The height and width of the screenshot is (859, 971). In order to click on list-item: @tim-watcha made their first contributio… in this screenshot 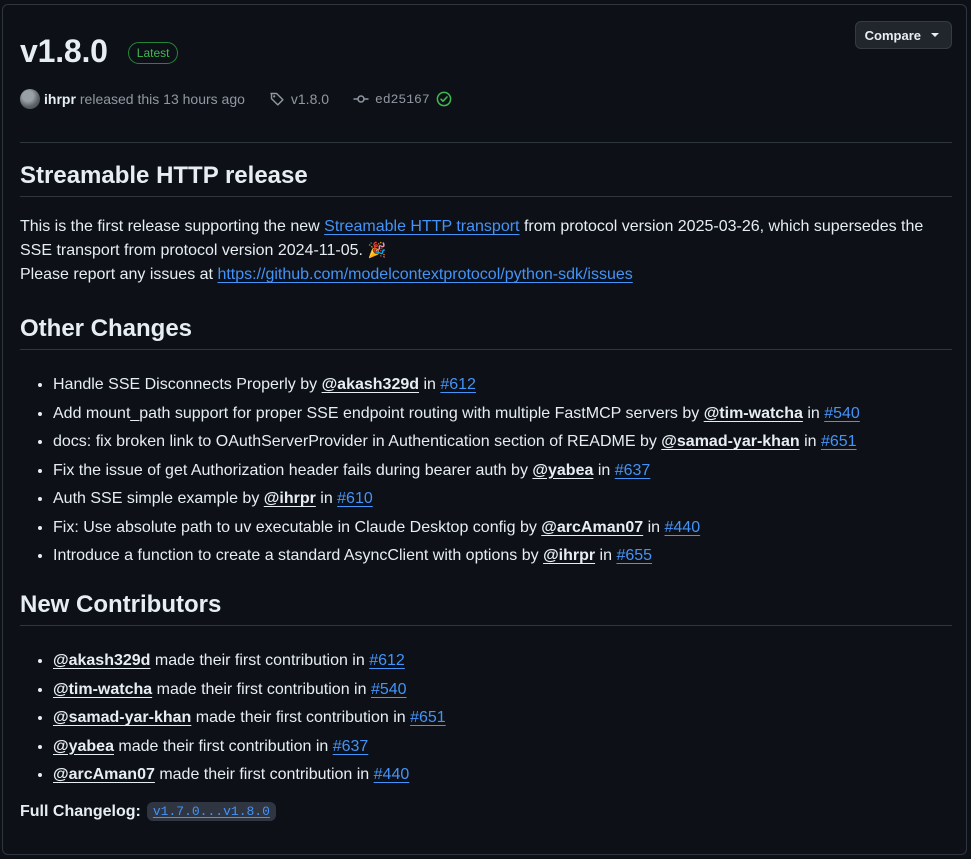, I will do `click(249, 690)`.